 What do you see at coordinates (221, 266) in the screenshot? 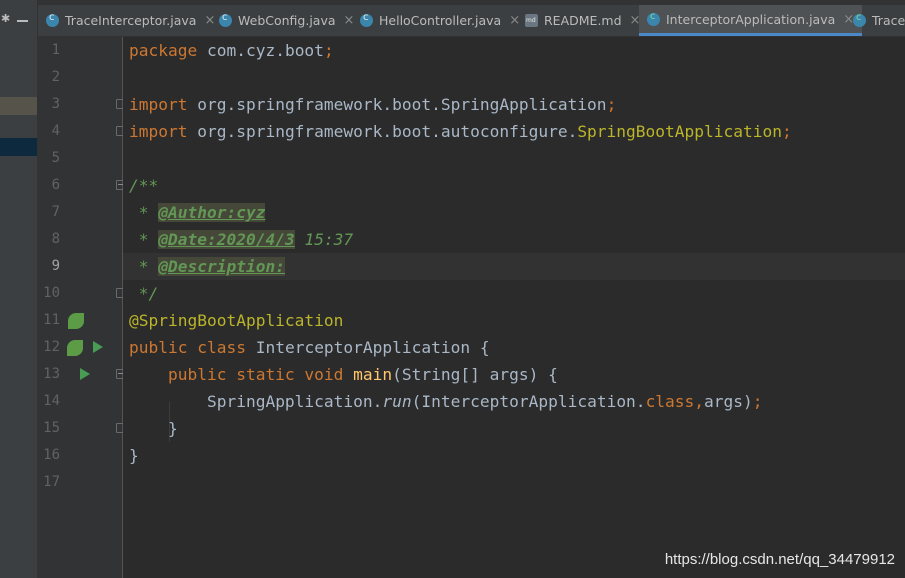
I see `javadoc-tag: @Description:` at bounding box center [221, 266].